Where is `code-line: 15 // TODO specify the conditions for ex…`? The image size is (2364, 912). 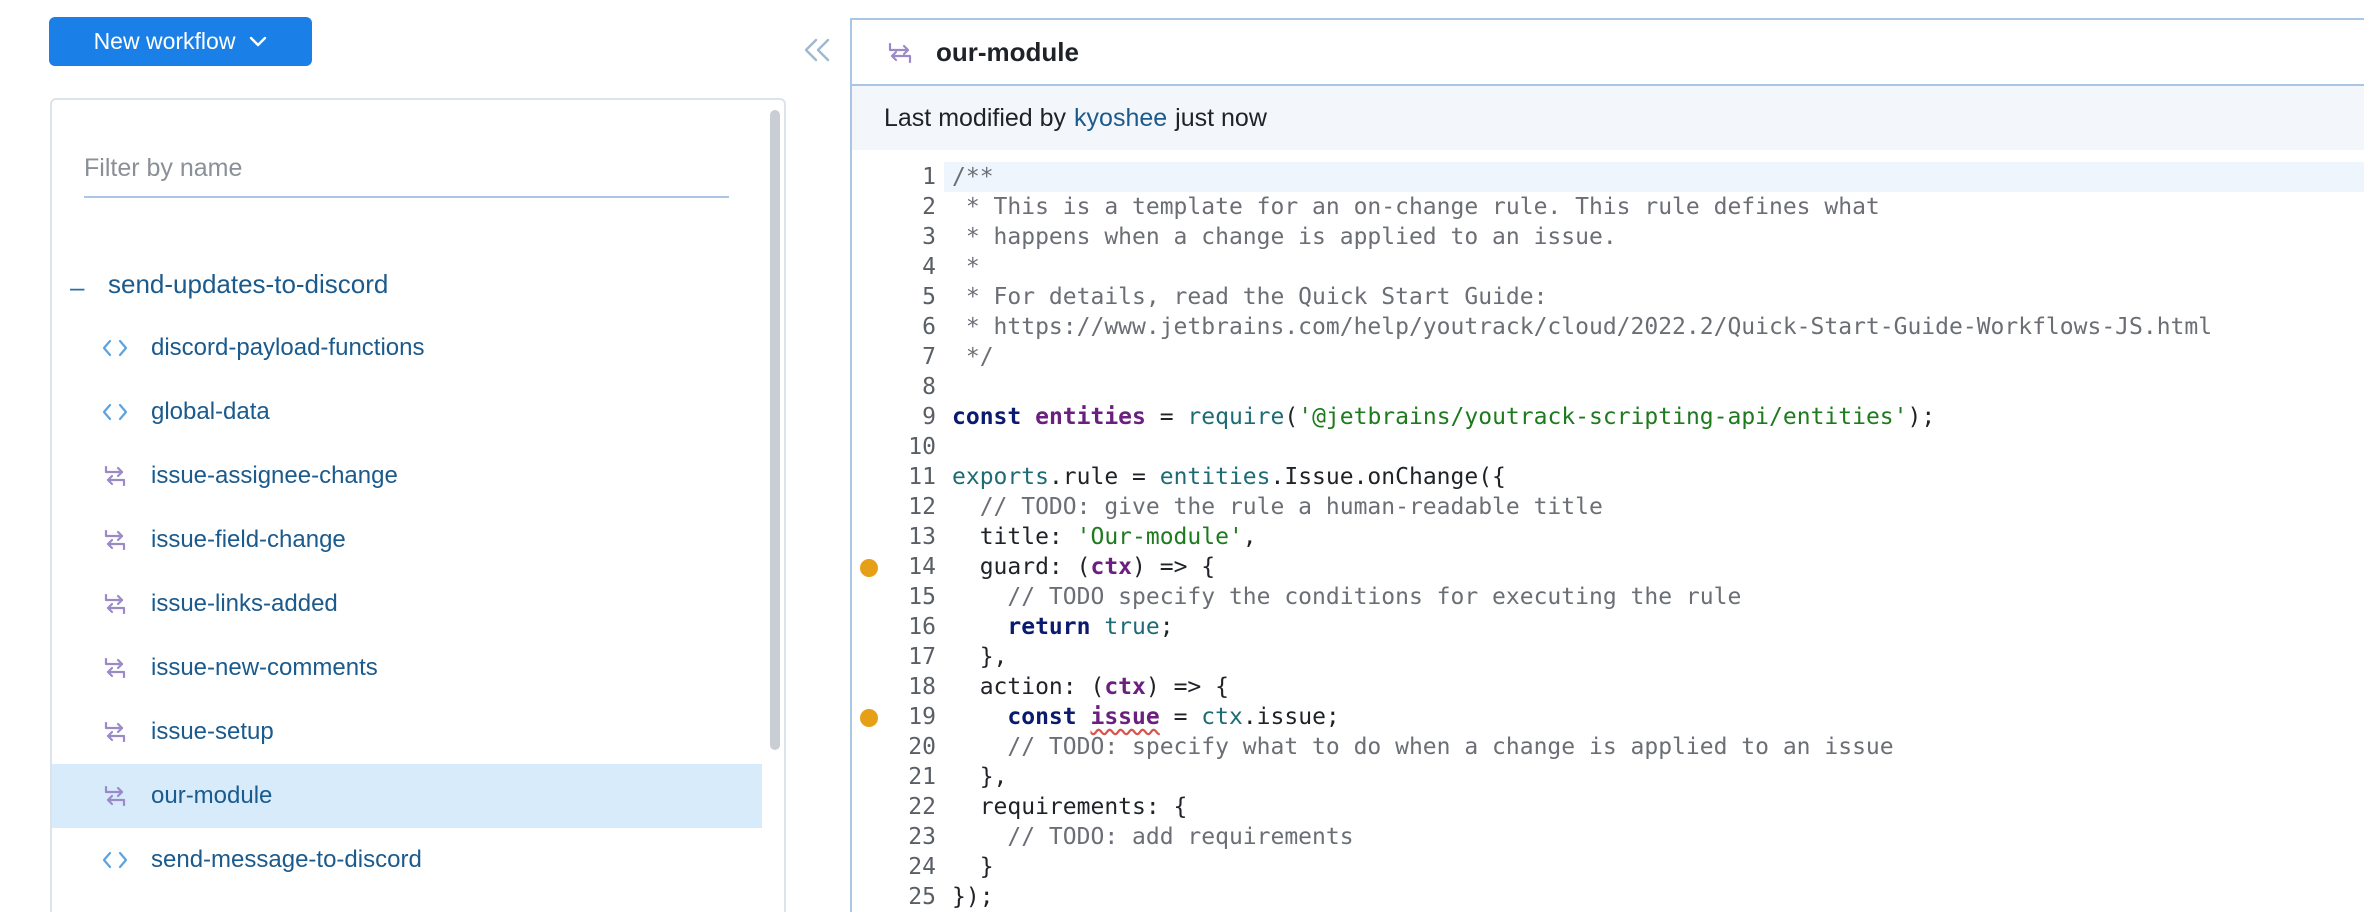
code-line: 15 // TODO specify the conditions for ex… is located at coordinates (1608, 597).